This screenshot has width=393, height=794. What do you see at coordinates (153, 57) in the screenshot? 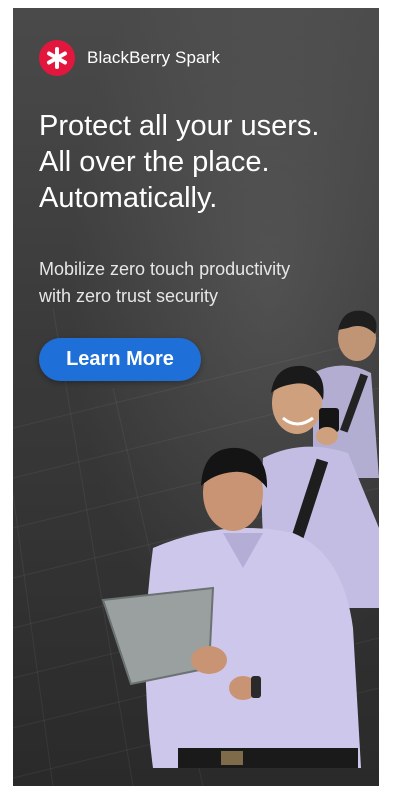
I see `brand-name: BlackBerry Spark` at bounding box center [153, 57].